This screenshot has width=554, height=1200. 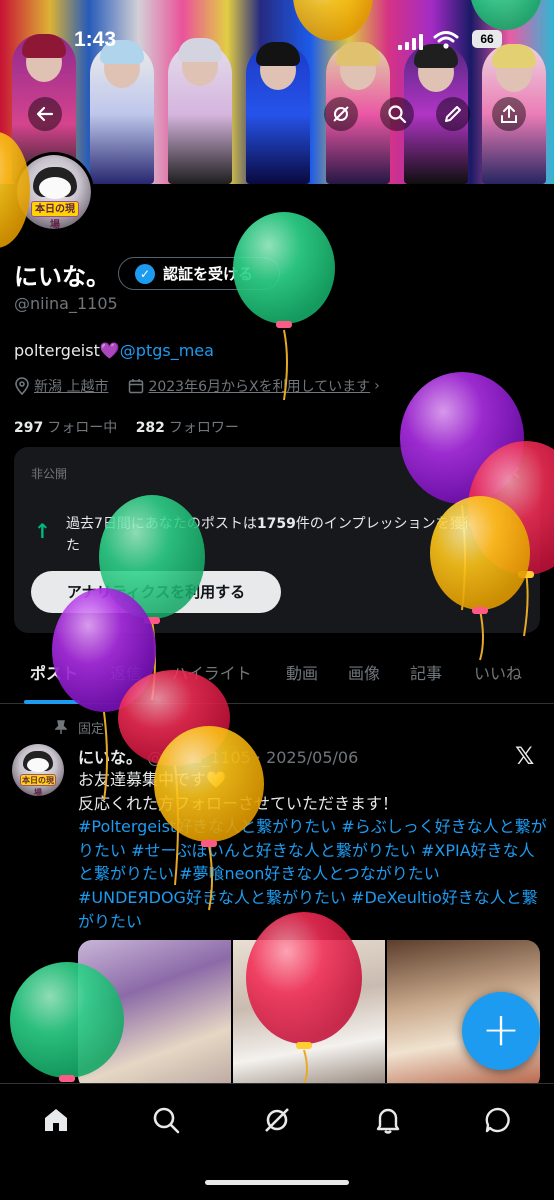 What do you see at coordinates (426, 672) in the screenshot?
I see `tab-articles: 記事` at bounding box center [426, 672].